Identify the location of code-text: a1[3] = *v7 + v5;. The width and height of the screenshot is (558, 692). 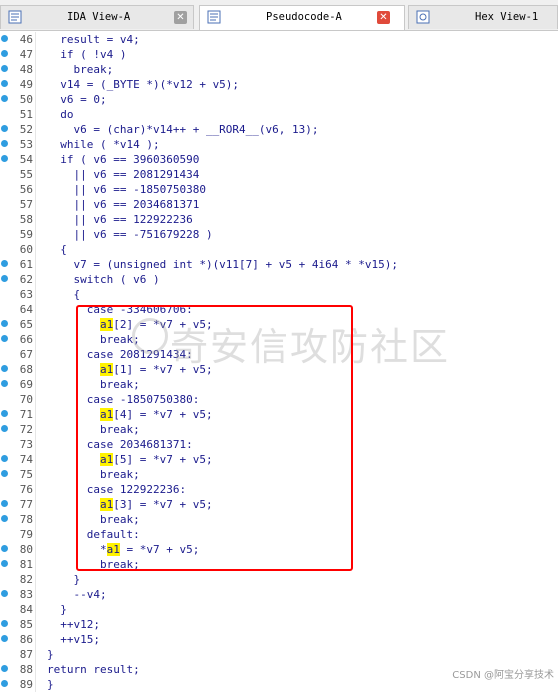
(130, 504).